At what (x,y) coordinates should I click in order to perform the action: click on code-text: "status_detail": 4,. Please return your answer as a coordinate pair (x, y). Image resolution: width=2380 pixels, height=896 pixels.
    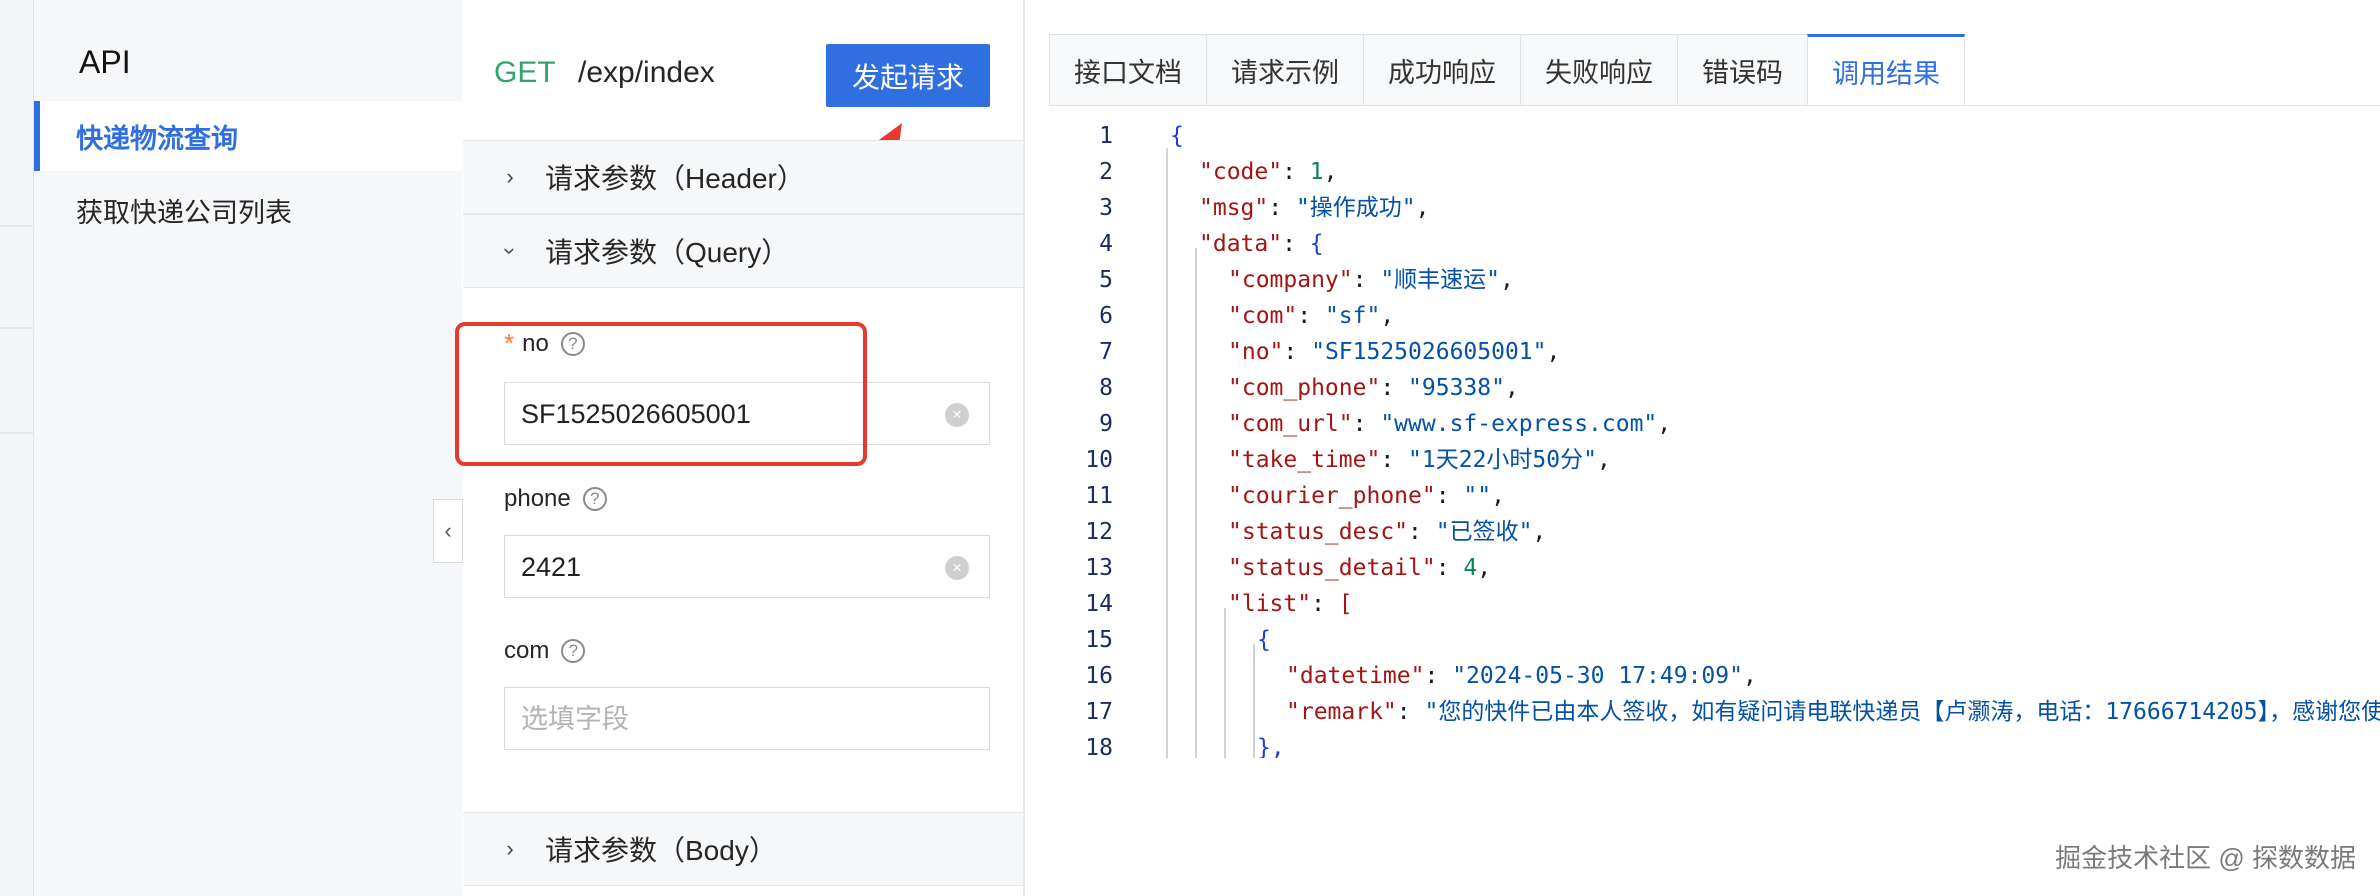
    Looking at the image, I should click on (1359, 568).